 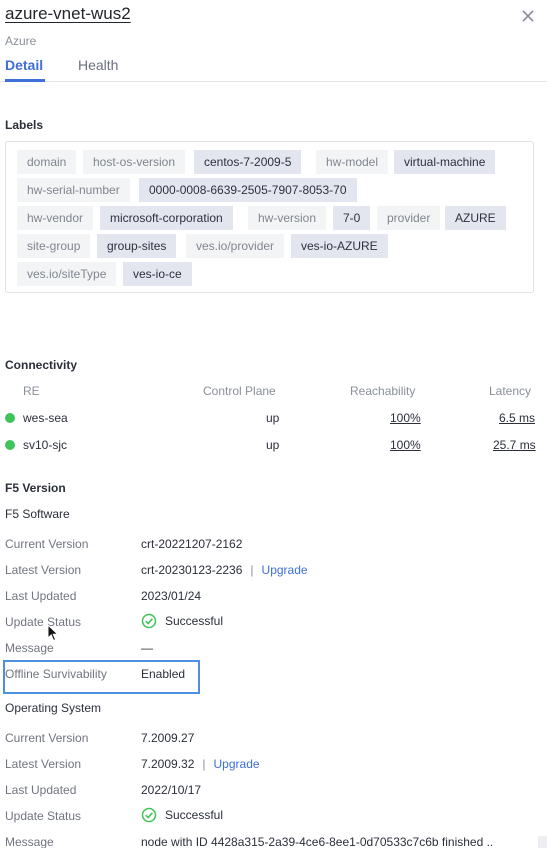 I want to click on label-value: 7-0, so click(x=352, y=218).